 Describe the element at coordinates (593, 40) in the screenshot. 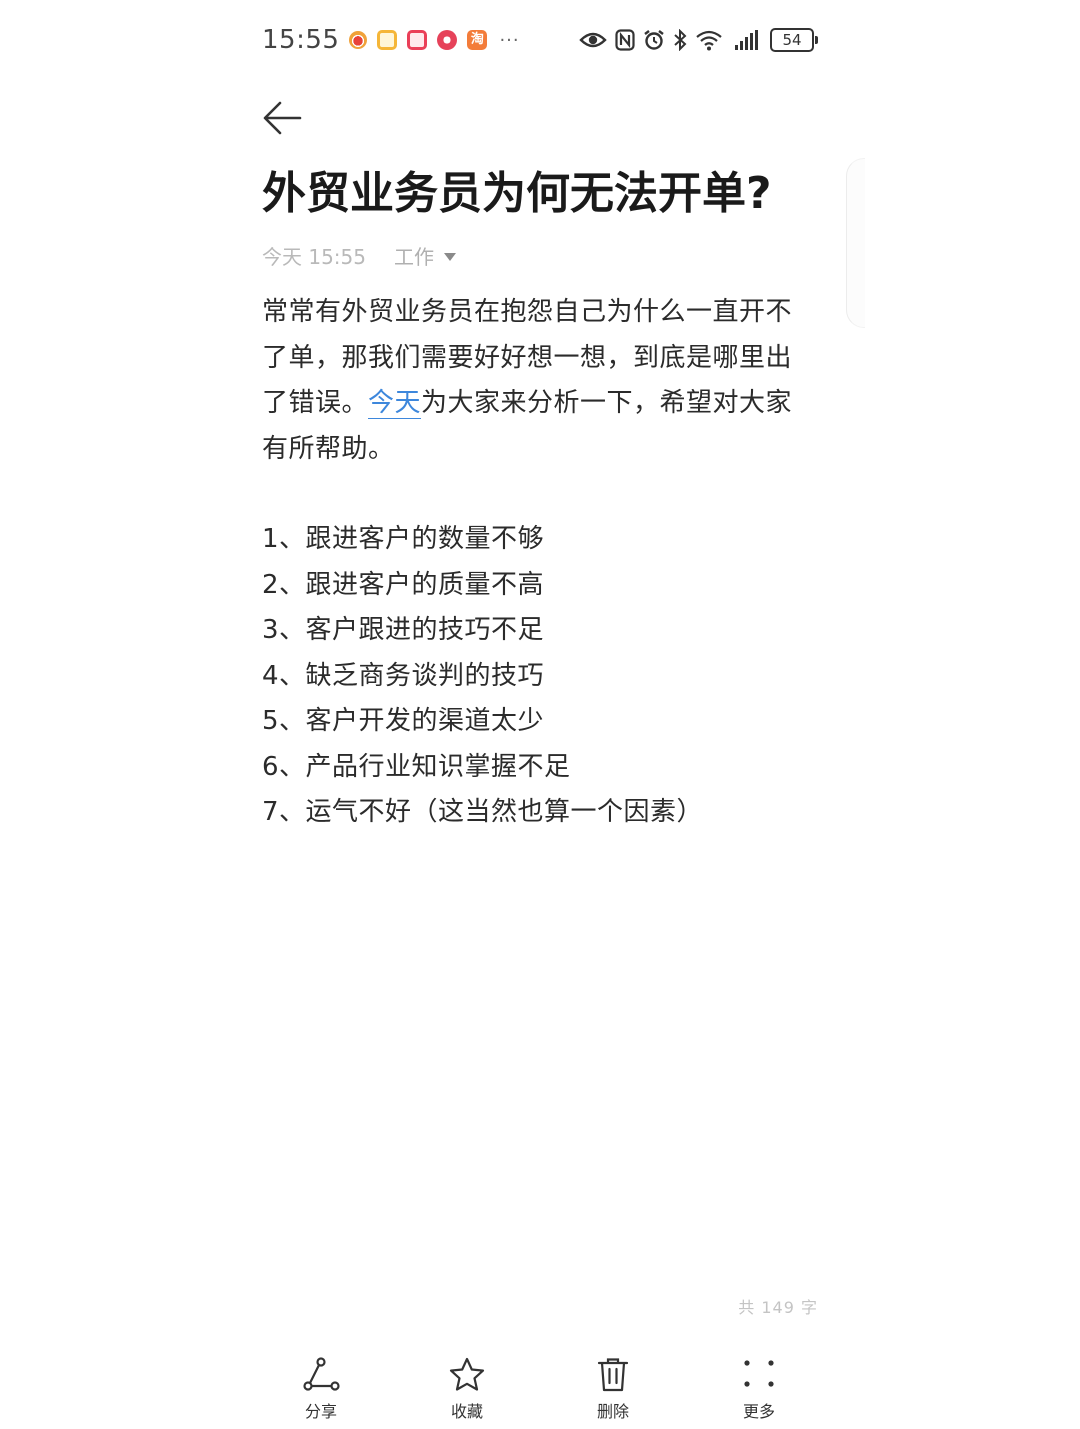

I see `eye-icon` at that location.